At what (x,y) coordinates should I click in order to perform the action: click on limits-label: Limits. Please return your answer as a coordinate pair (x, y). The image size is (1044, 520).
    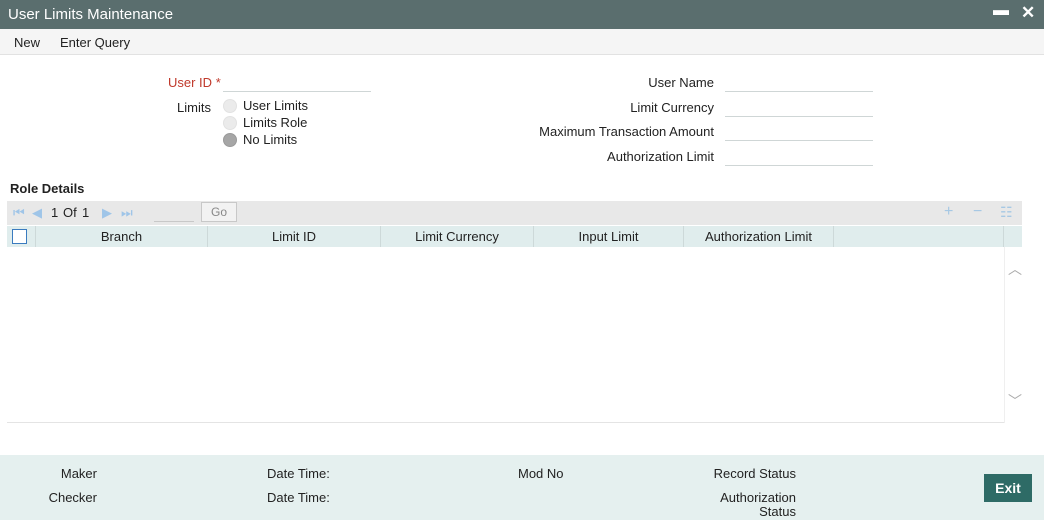
    Looking at the image, I should click on (194, 107).